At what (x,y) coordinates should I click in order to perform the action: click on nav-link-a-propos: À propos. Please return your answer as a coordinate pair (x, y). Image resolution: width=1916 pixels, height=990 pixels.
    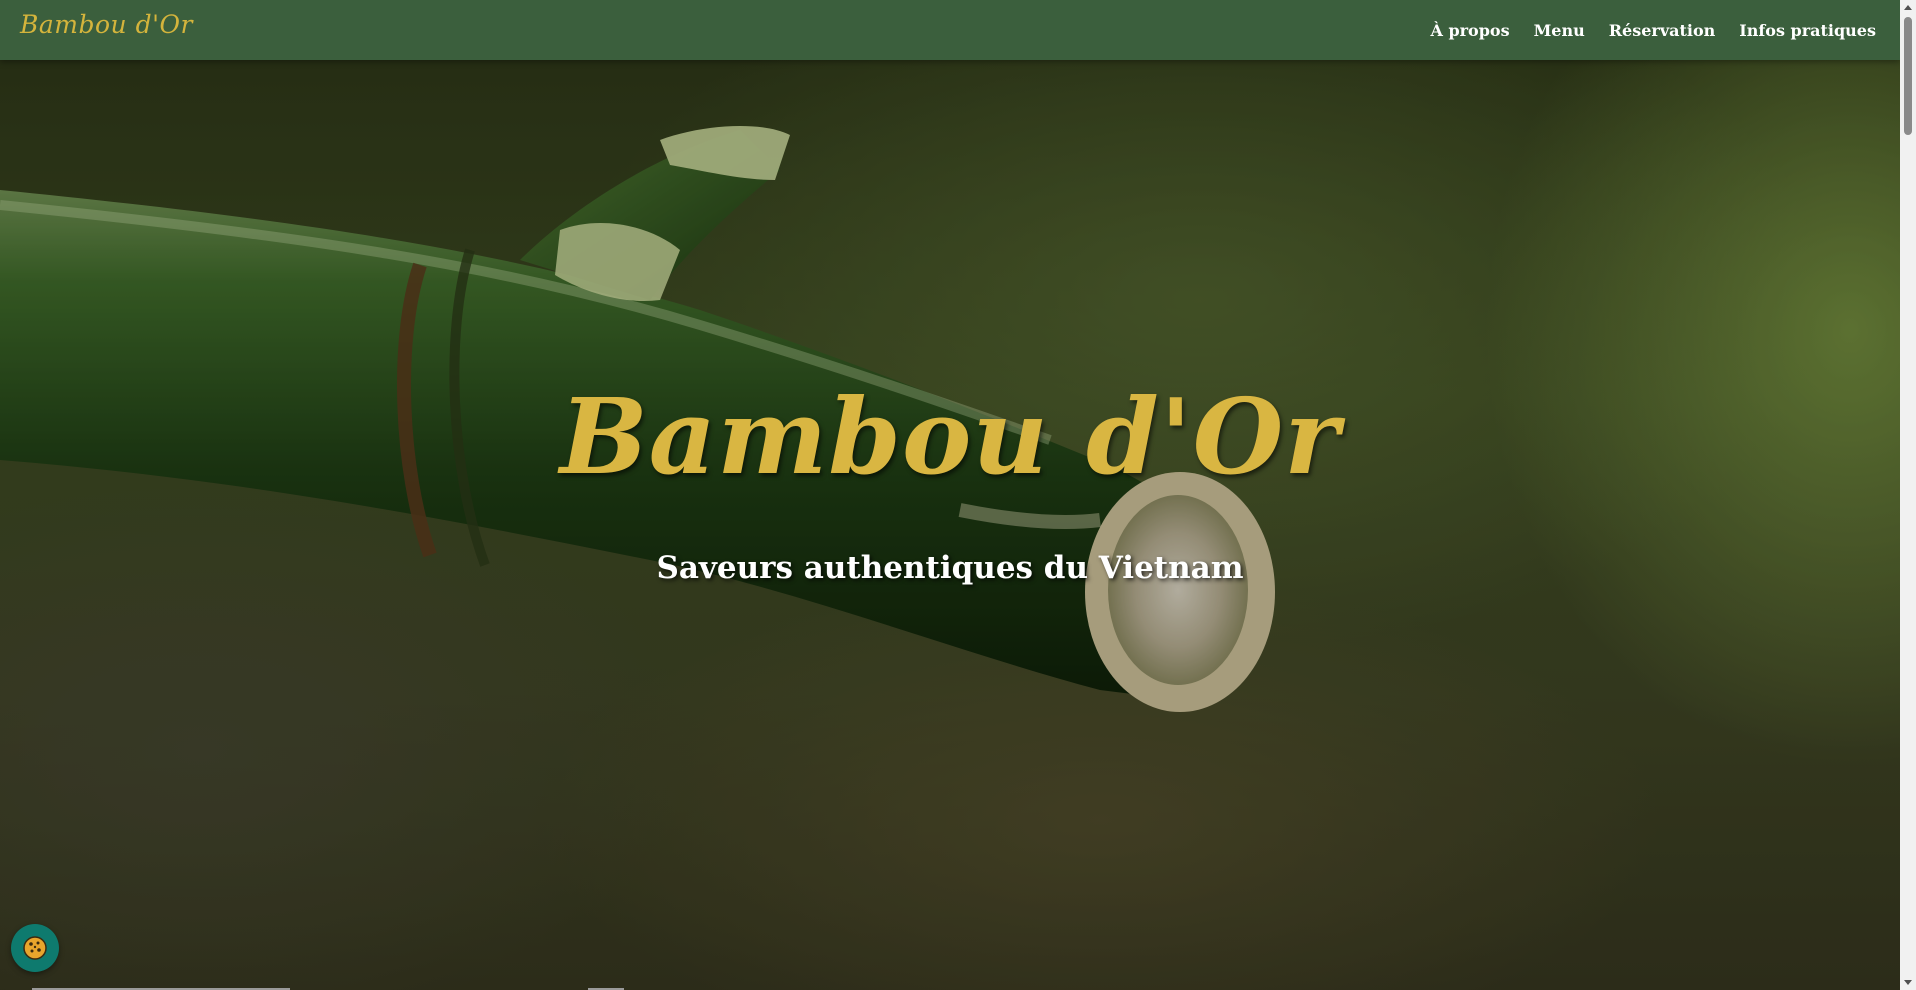
    Looking at the image, I should click on (1469, 30).